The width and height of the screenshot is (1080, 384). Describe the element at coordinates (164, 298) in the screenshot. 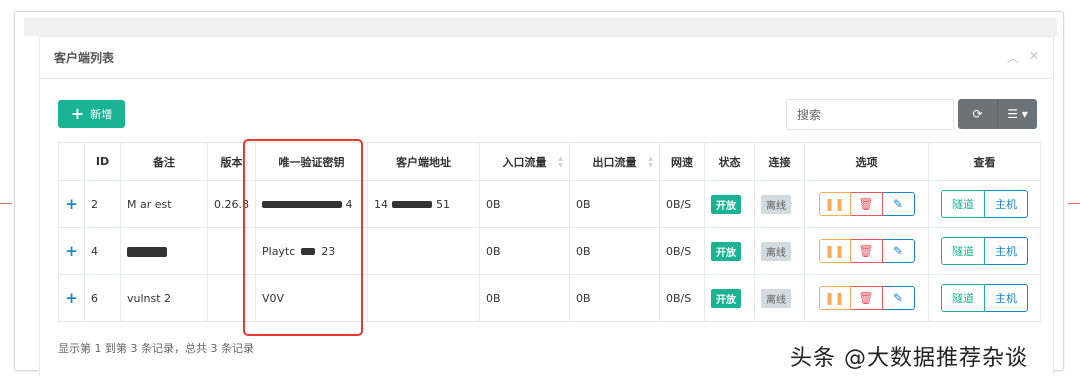

I see `cell-remark: vulnst 2` at that location.